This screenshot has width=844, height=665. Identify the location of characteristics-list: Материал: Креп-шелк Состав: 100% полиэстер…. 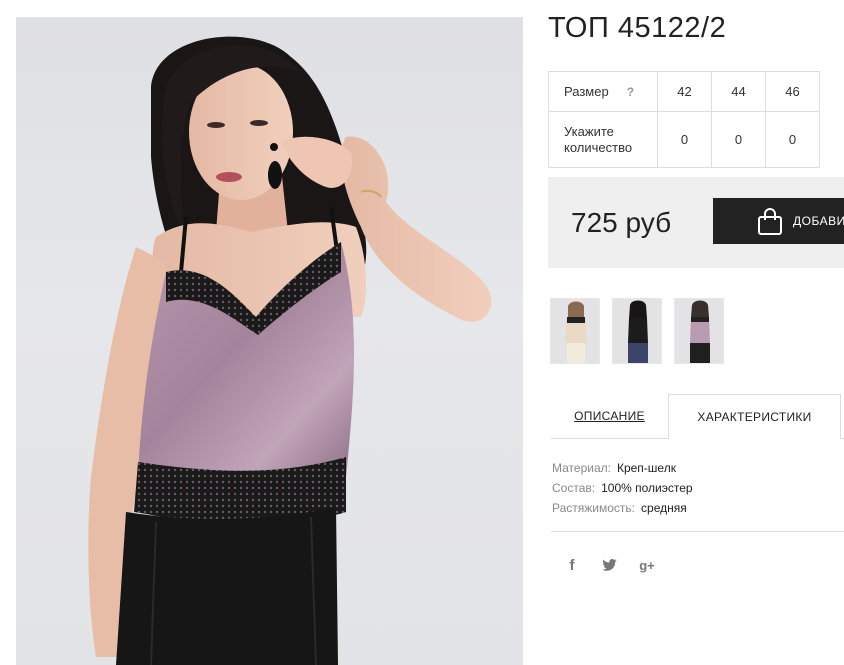
(622, 488).